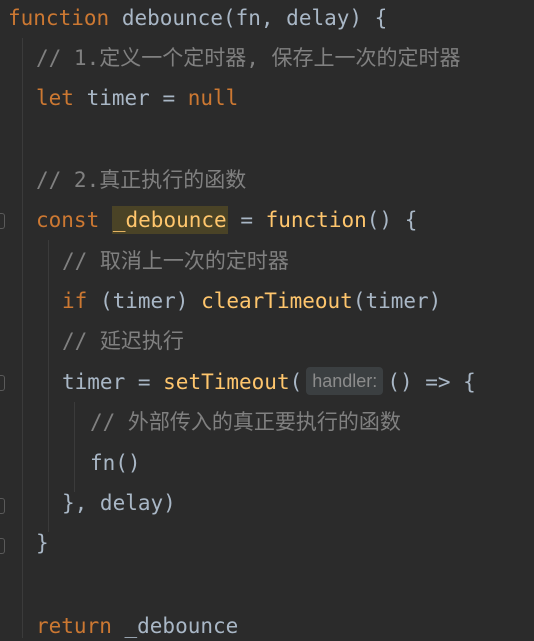 This screenshot has width=534, height=641. I want to click on code-line-1: function debounce(fn, delay) {, so click(197, 20).